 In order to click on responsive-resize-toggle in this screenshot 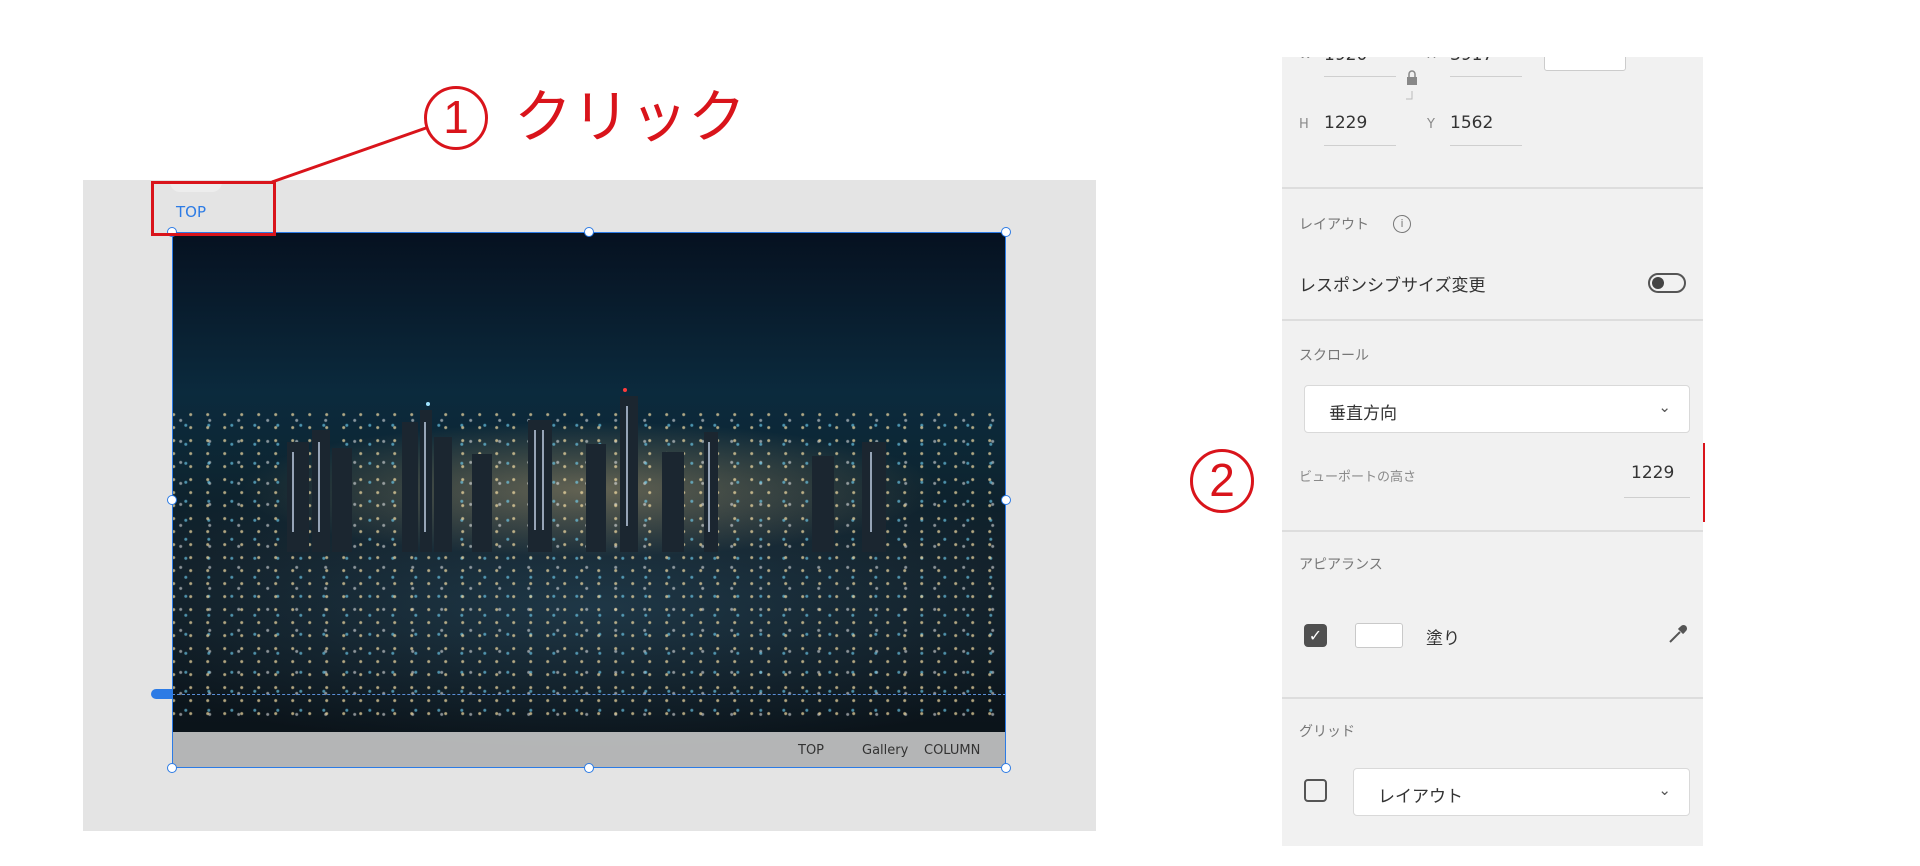, I will do `click(1667, 283)`.